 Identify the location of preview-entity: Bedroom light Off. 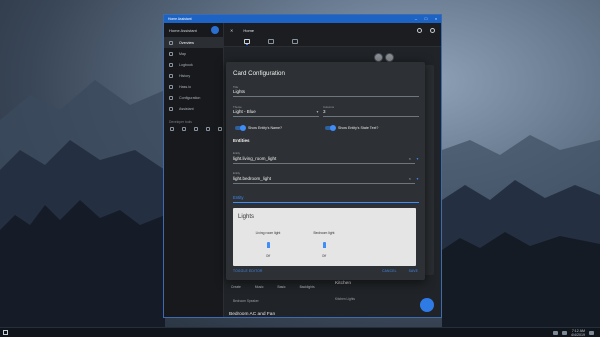
(324, 244).